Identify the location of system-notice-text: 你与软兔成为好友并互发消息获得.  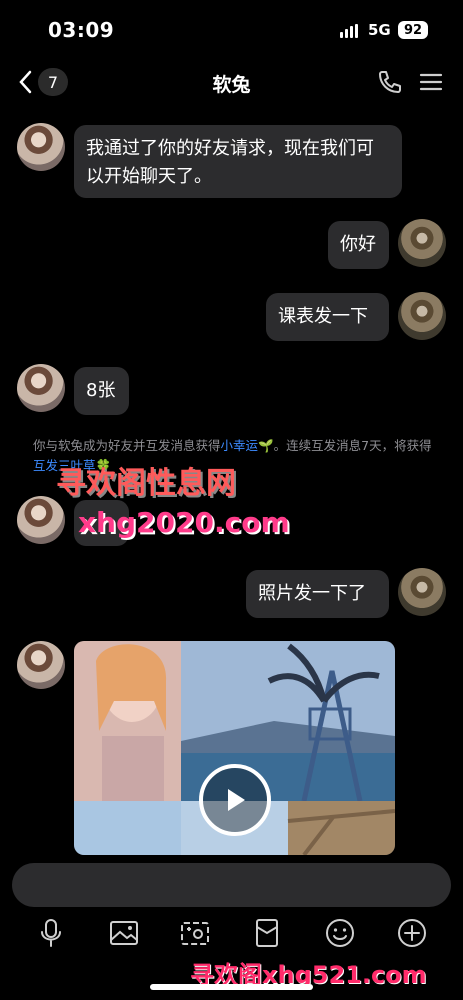
(127, 445).